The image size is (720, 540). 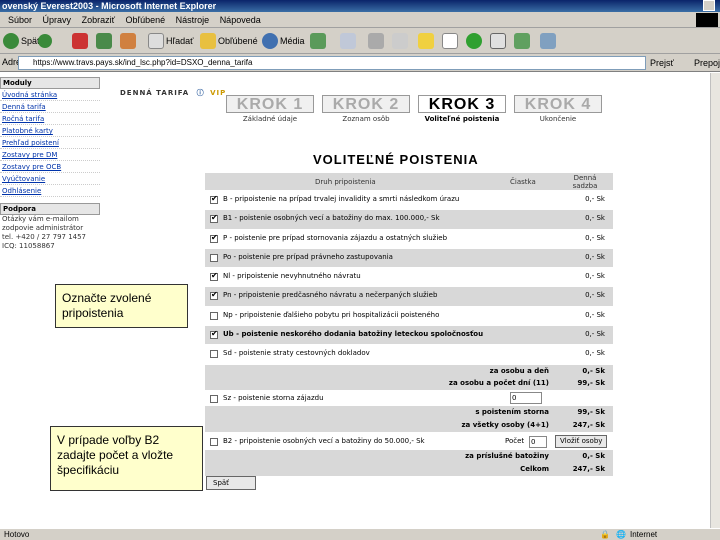 I want to click on favorites-button: Obľúbené, so click(x=229, y=41).